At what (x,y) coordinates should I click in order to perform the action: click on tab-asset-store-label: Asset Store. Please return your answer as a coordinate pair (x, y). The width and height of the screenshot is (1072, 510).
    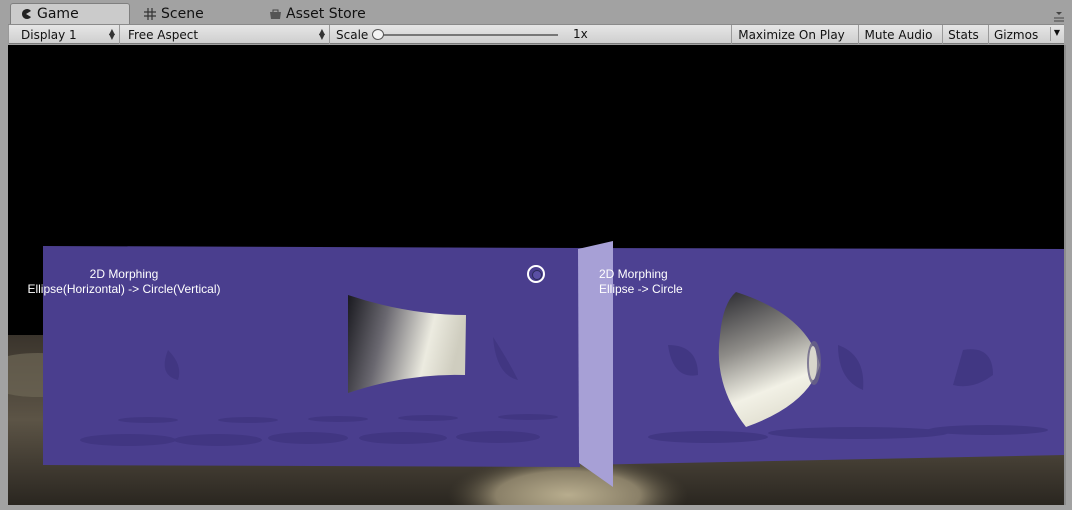
    Looking at the image, I should click on (326, 13).